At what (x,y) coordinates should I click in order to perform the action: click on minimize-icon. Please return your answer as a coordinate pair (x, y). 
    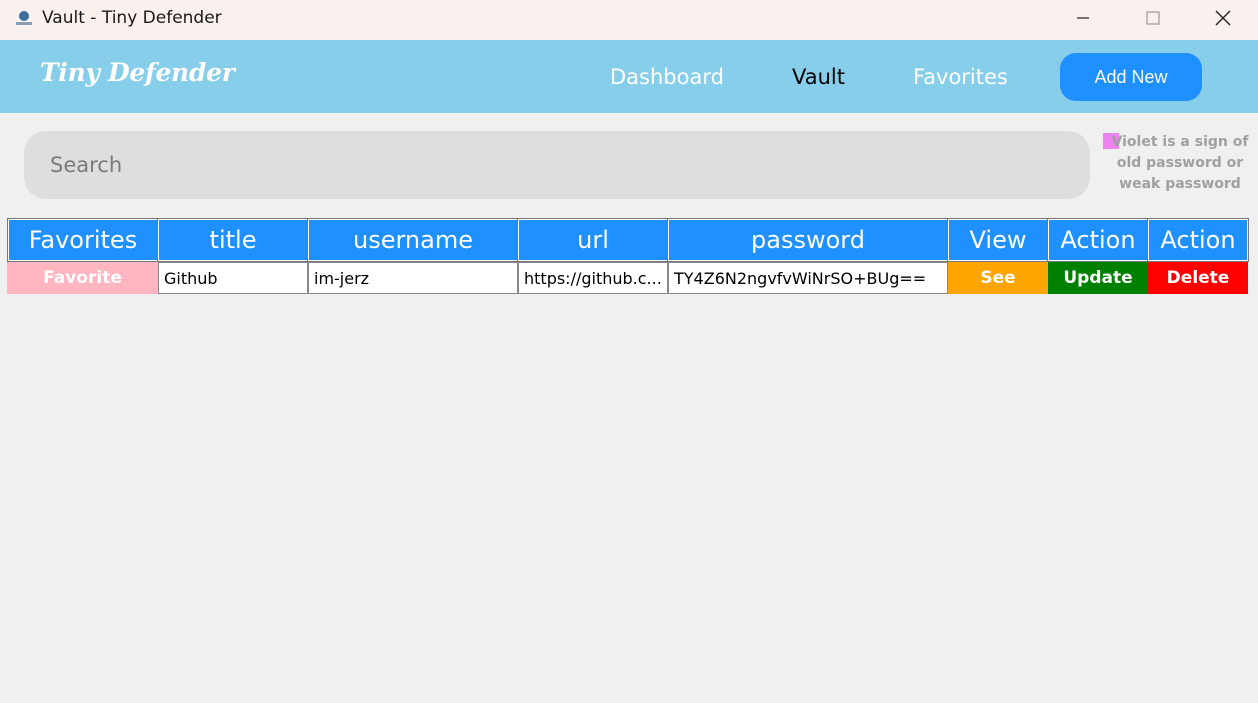
    Looking at the image, I should click on (1083, 18).